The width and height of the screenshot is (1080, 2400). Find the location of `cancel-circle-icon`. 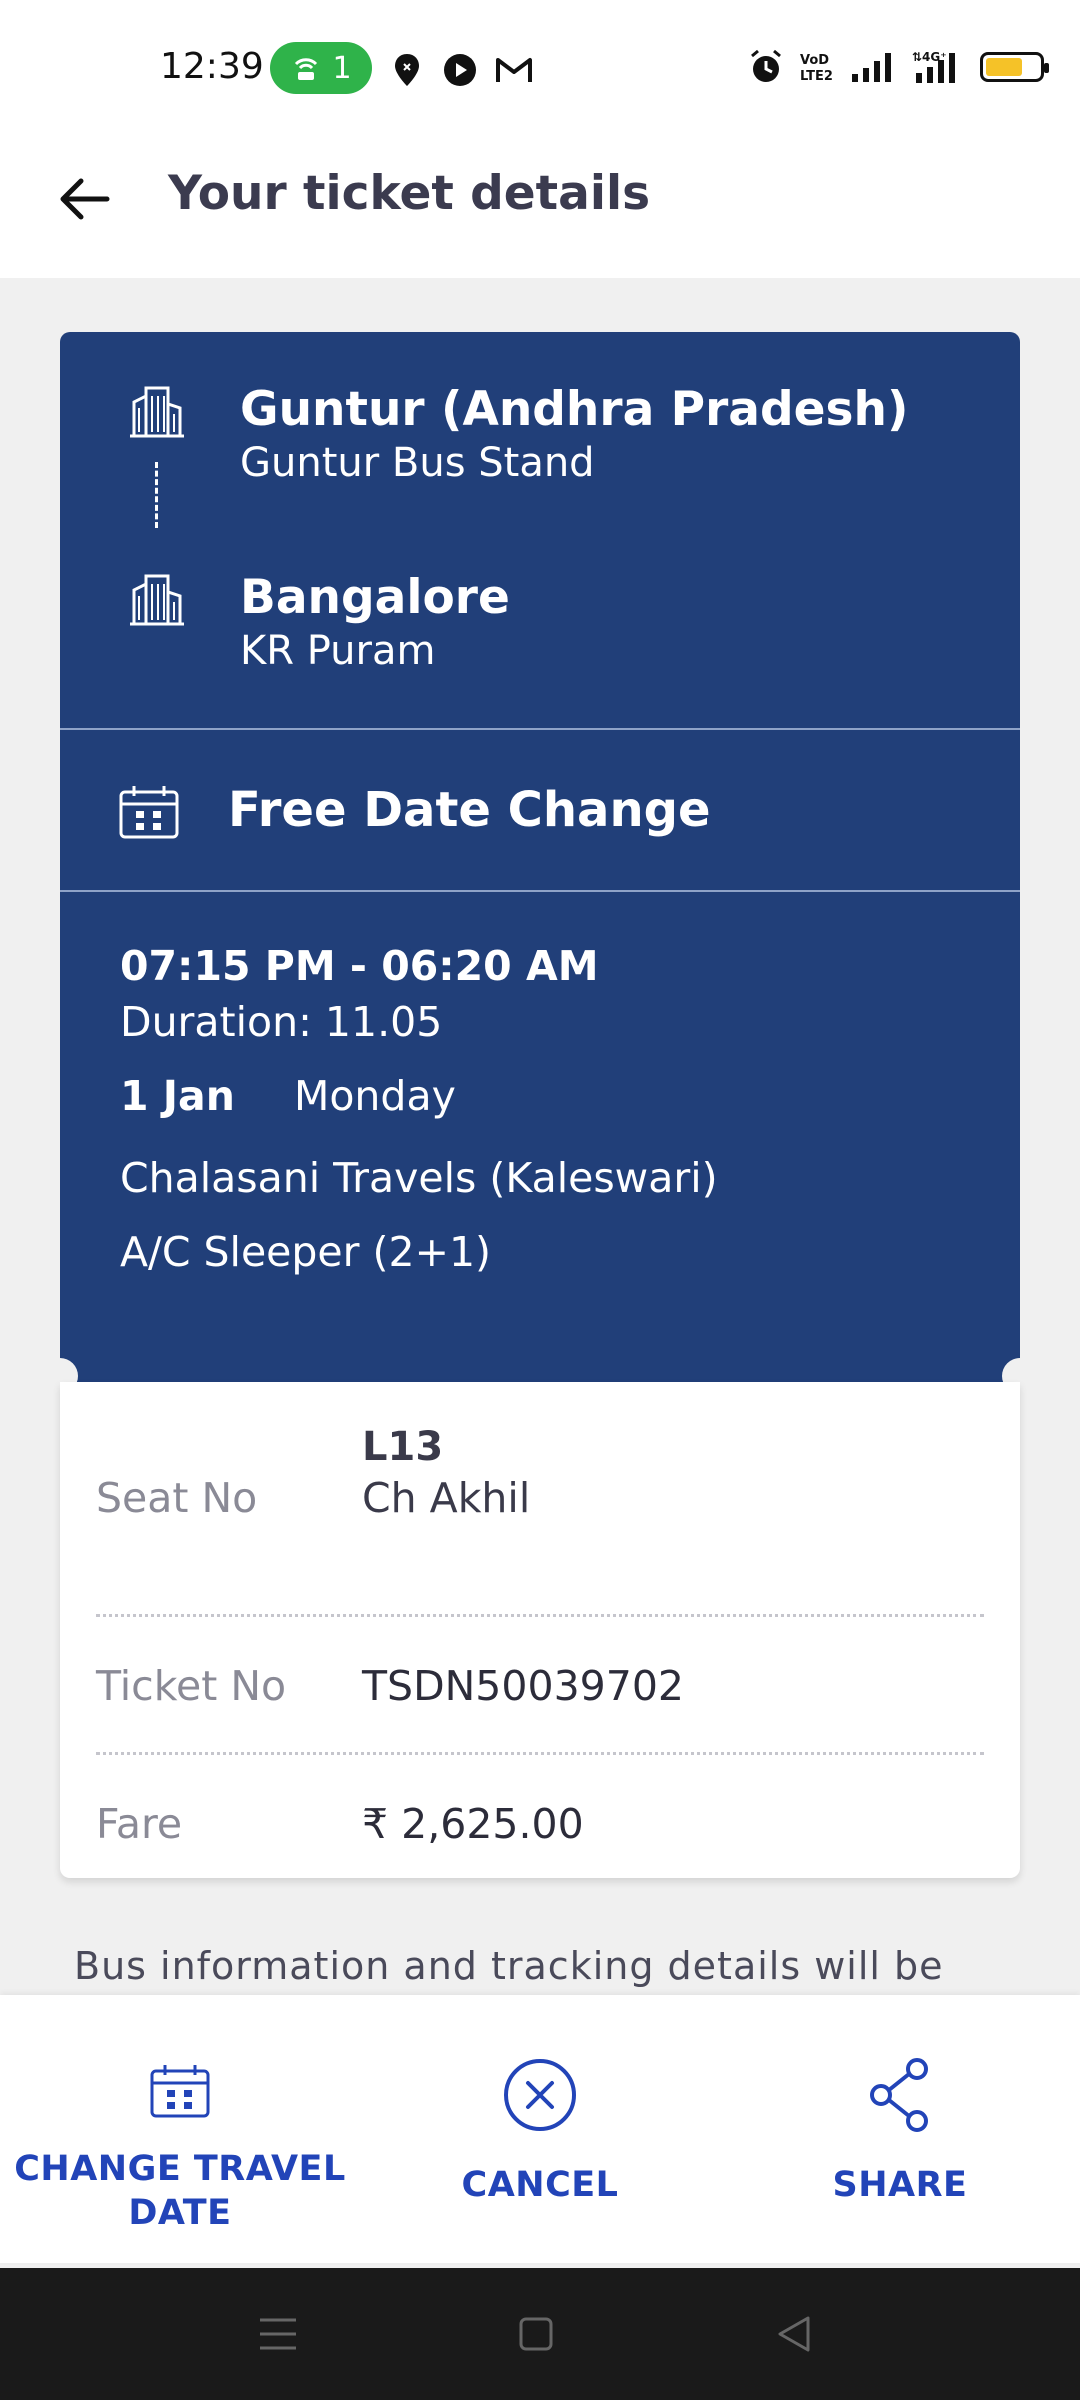

cancel-circle-icon is located at coordinates (540, 2095).